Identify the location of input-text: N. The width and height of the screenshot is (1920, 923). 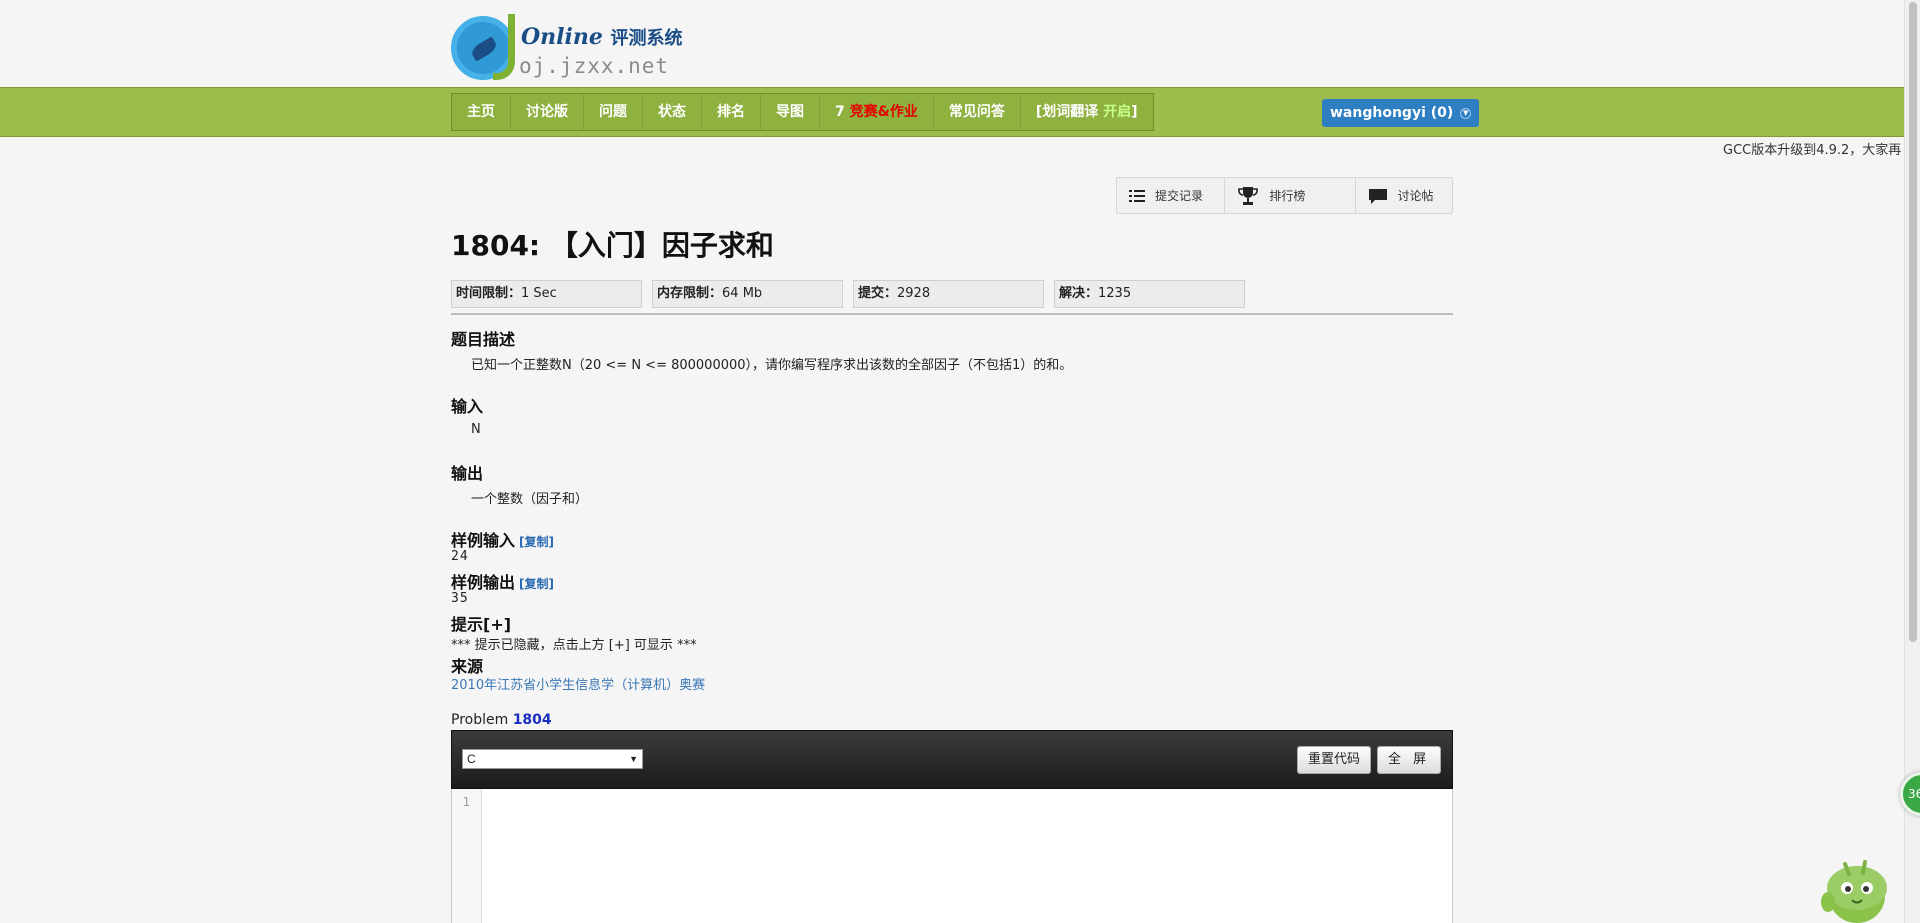
(476, 429).